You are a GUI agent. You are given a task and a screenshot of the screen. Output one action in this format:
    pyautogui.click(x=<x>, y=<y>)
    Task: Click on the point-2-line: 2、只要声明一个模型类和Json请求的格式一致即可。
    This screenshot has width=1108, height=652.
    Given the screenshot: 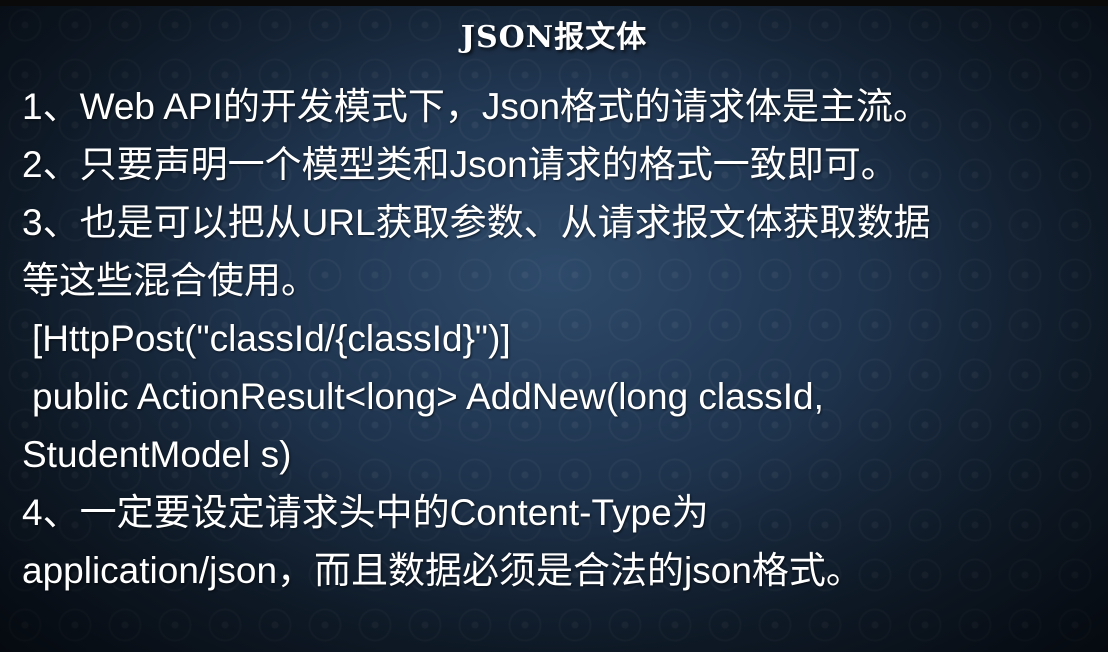 What is the action you would take?
    pyautogui.click(x=460, y=164)
    